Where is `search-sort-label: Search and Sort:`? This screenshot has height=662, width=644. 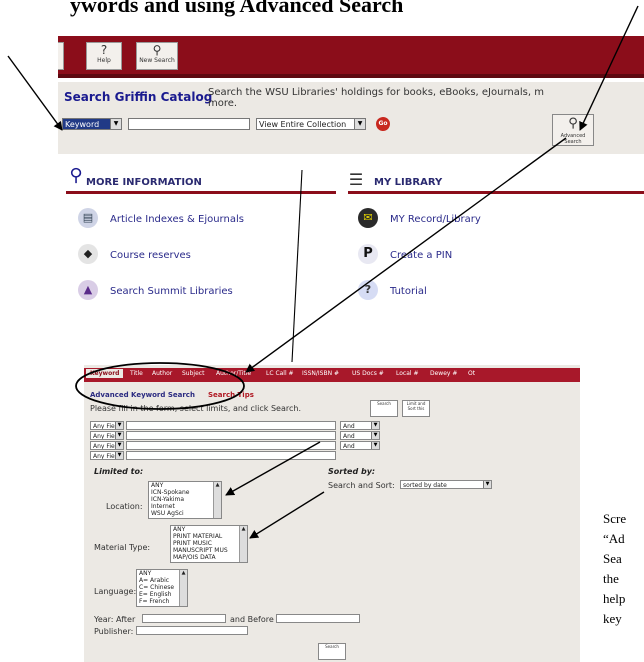
search-sort-label: Search and Sort: is located at coordinates (361, 485).